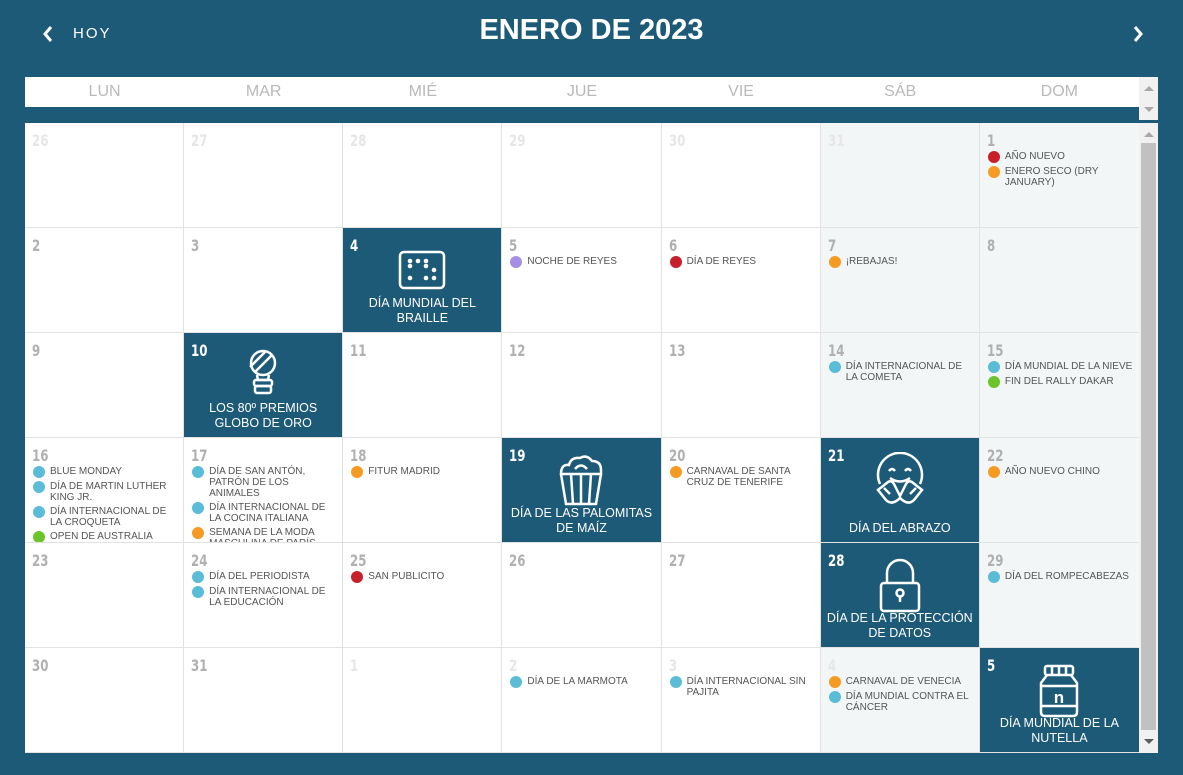 This screenshot has width=1183, height=775. I want to click on event-item: NOCHE DE REYES, so click(583, 262).